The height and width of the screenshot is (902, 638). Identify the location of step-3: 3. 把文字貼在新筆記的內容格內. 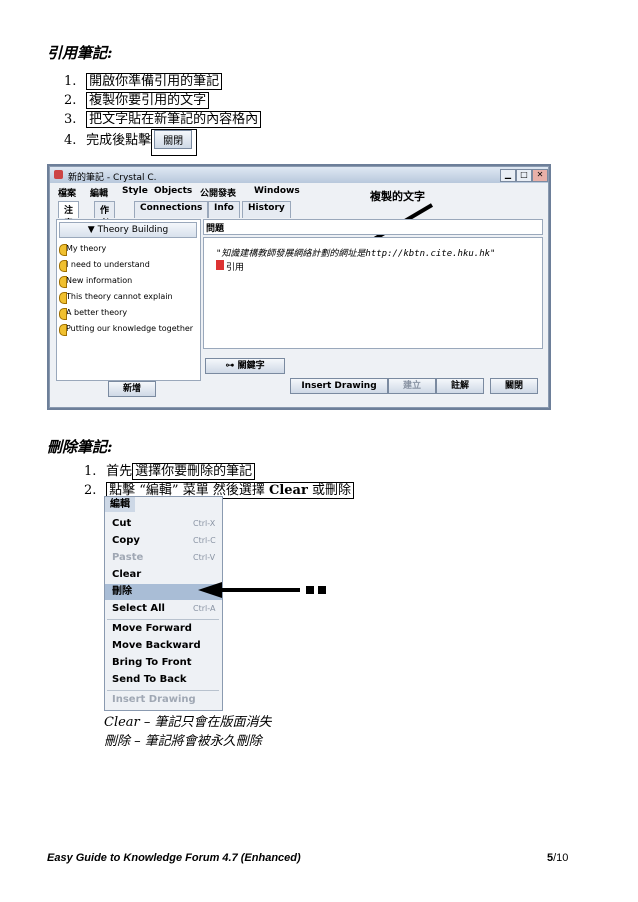
(163, 118).